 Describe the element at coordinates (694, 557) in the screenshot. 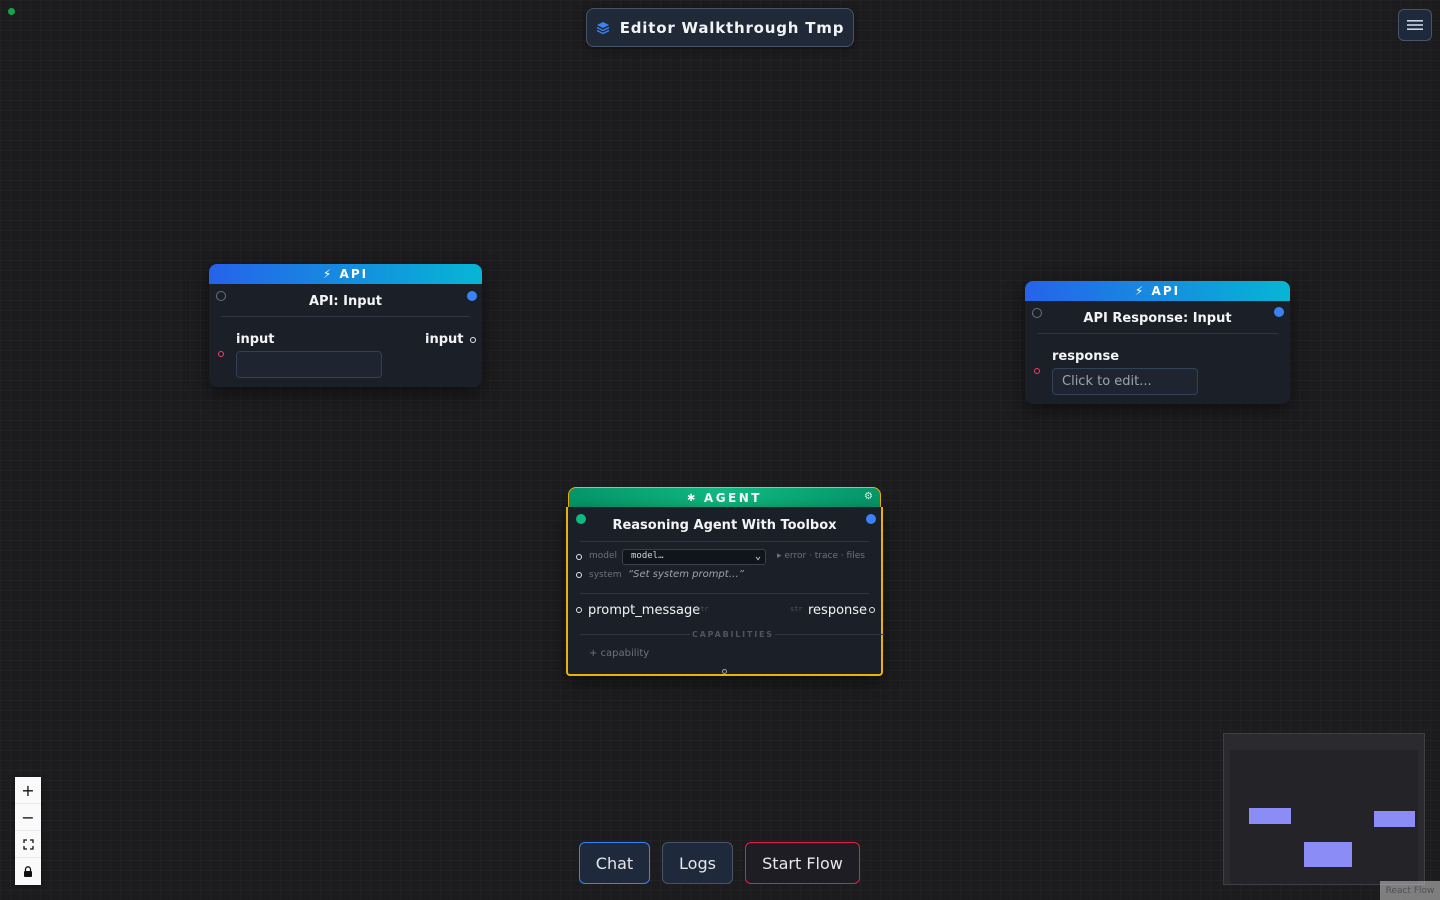

I see `model-select: model… ⌄` at that location.